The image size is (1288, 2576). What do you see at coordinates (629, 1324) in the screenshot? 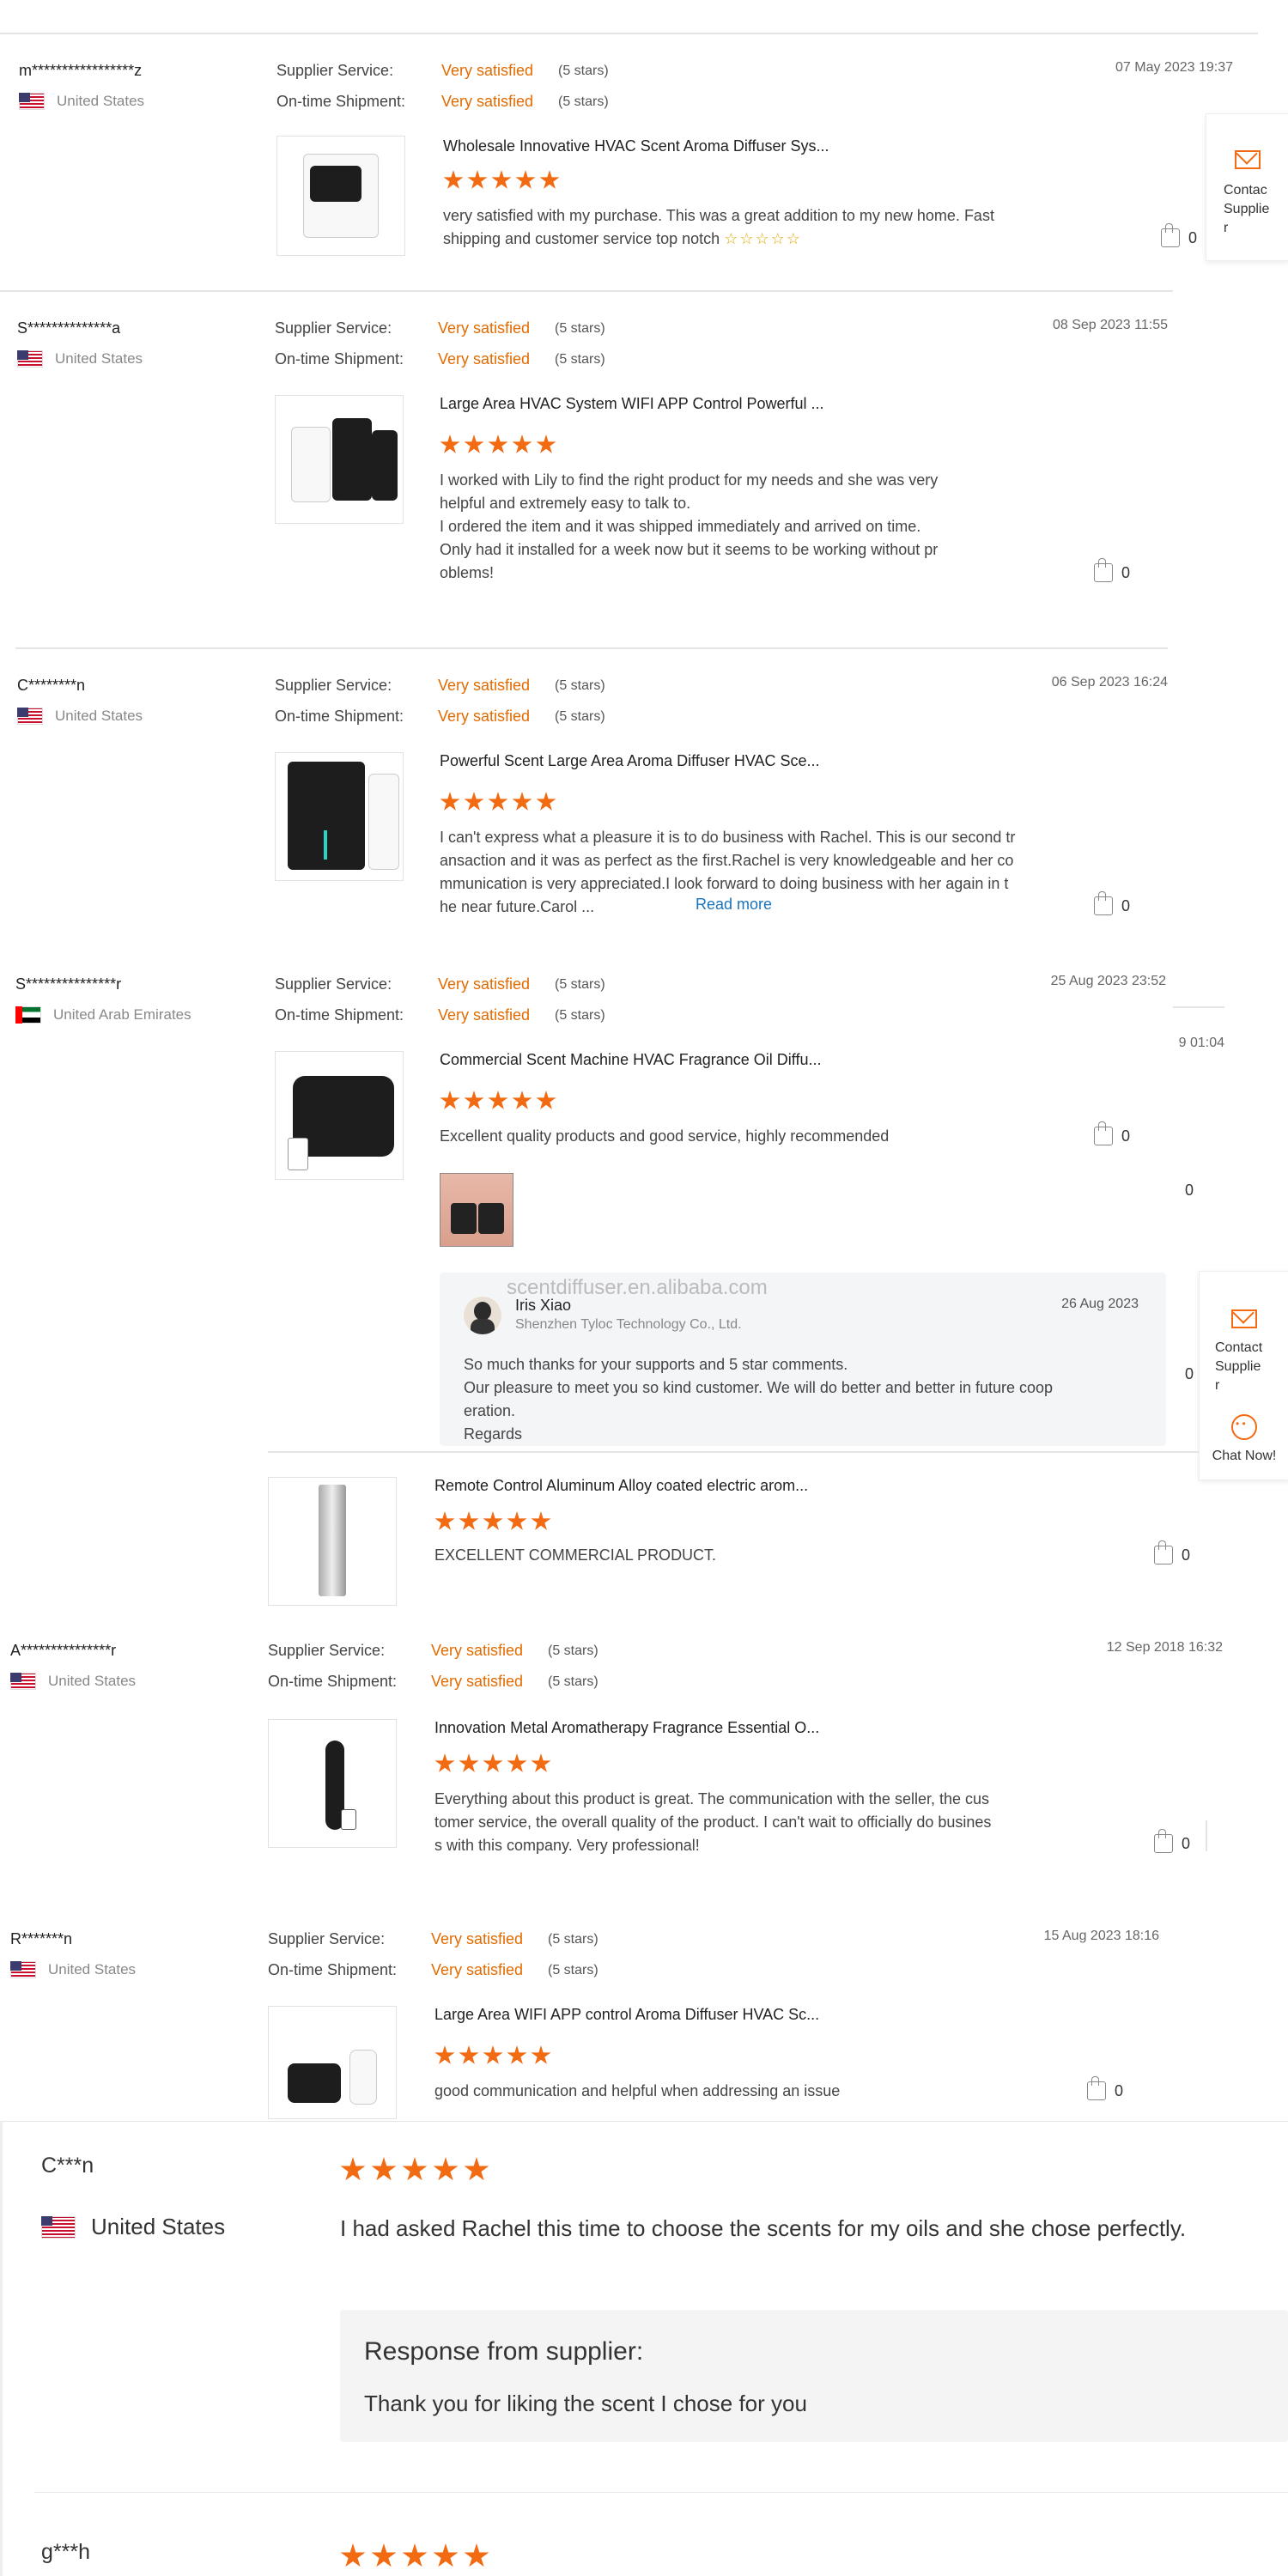
I see `supplier-company: Shenzhen Tyloc Technology Co., Ltd.` at bounding box center [629, 1324].